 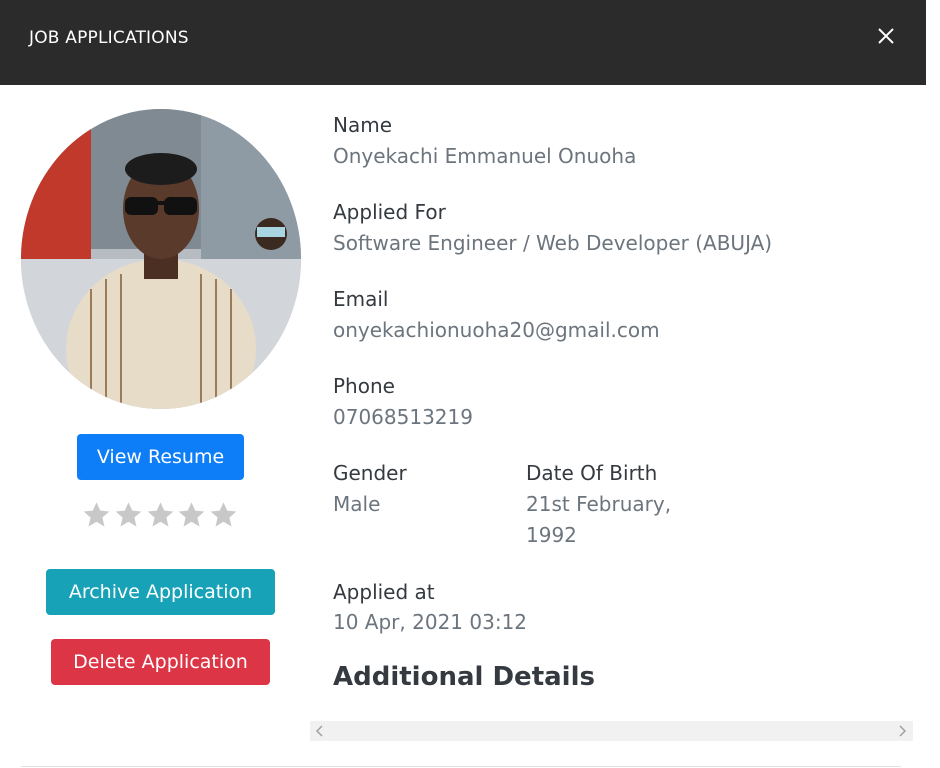 What do you see at coordinates (389, 212) in the screenshot?
I see `applied-for-label: Applied For` at bounding box center [389, 212].